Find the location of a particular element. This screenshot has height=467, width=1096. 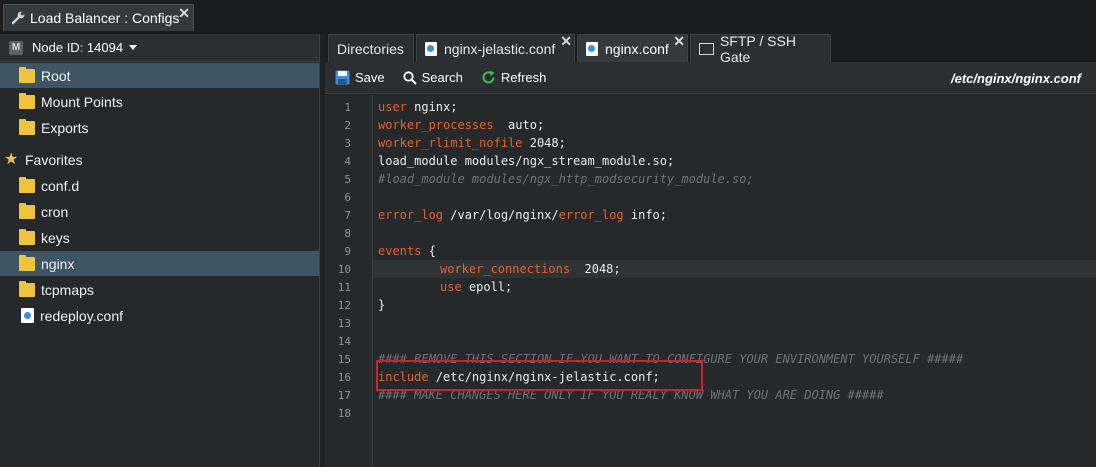

terminal-icon is located at coordinates (706, 48).